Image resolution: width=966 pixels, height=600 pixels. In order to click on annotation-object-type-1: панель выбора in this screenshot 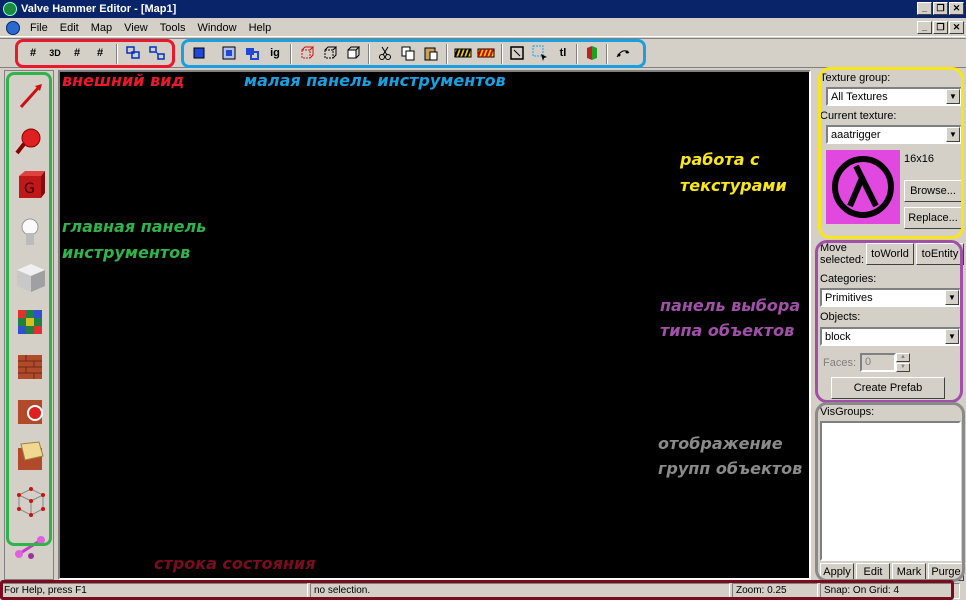, I will do `click(730, 305)`.